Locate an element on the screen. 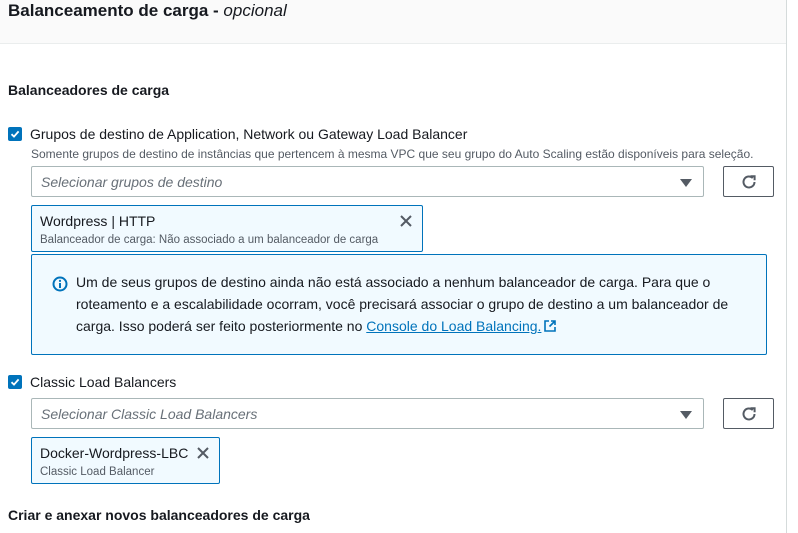 Image resolution: width=798 pixels, height=533 pixels. classic-lb-checkbox is located at coordinates (15, 382).